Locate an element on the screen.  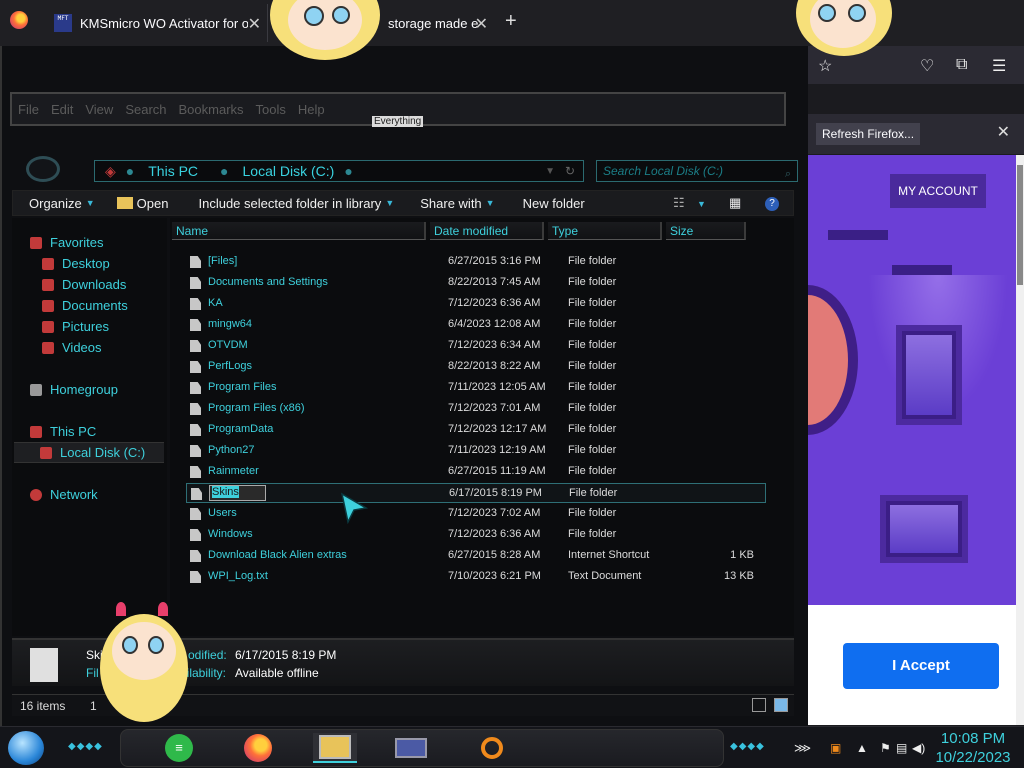
preview-pane-icon: ▦ is located at coordinates (735, 203).